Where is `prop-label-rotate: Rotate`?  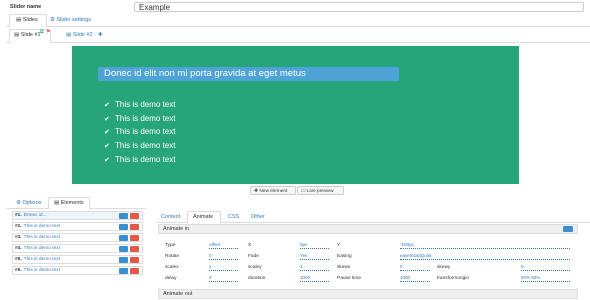
prop-label-rotate: Rotate is located at coordinates (172, 256).